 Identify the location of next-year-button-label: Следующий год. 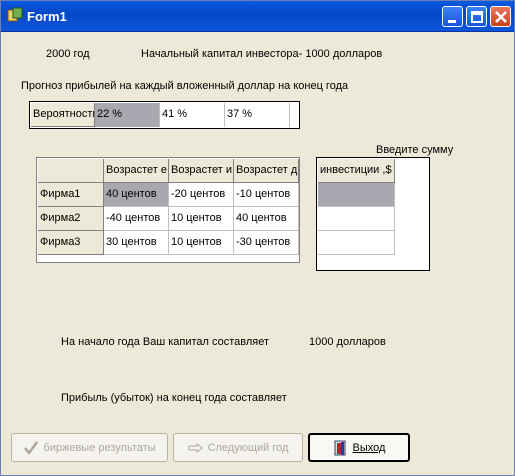
(248, 447).